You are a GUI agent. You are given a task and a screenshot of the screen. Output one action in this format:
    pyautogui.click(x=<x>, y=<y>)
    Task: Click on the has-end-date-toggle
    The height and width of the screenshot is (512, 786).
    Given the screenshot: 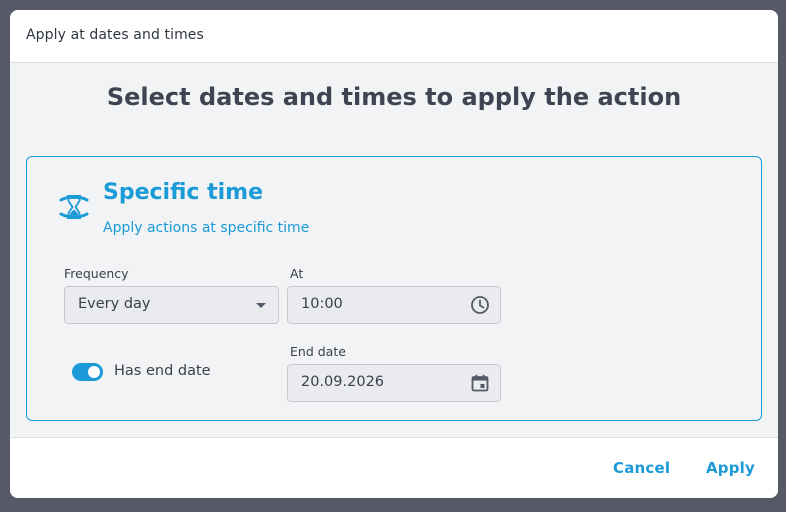 What is the action you would take?
    pyautogui.click(x=87, y=372)
    